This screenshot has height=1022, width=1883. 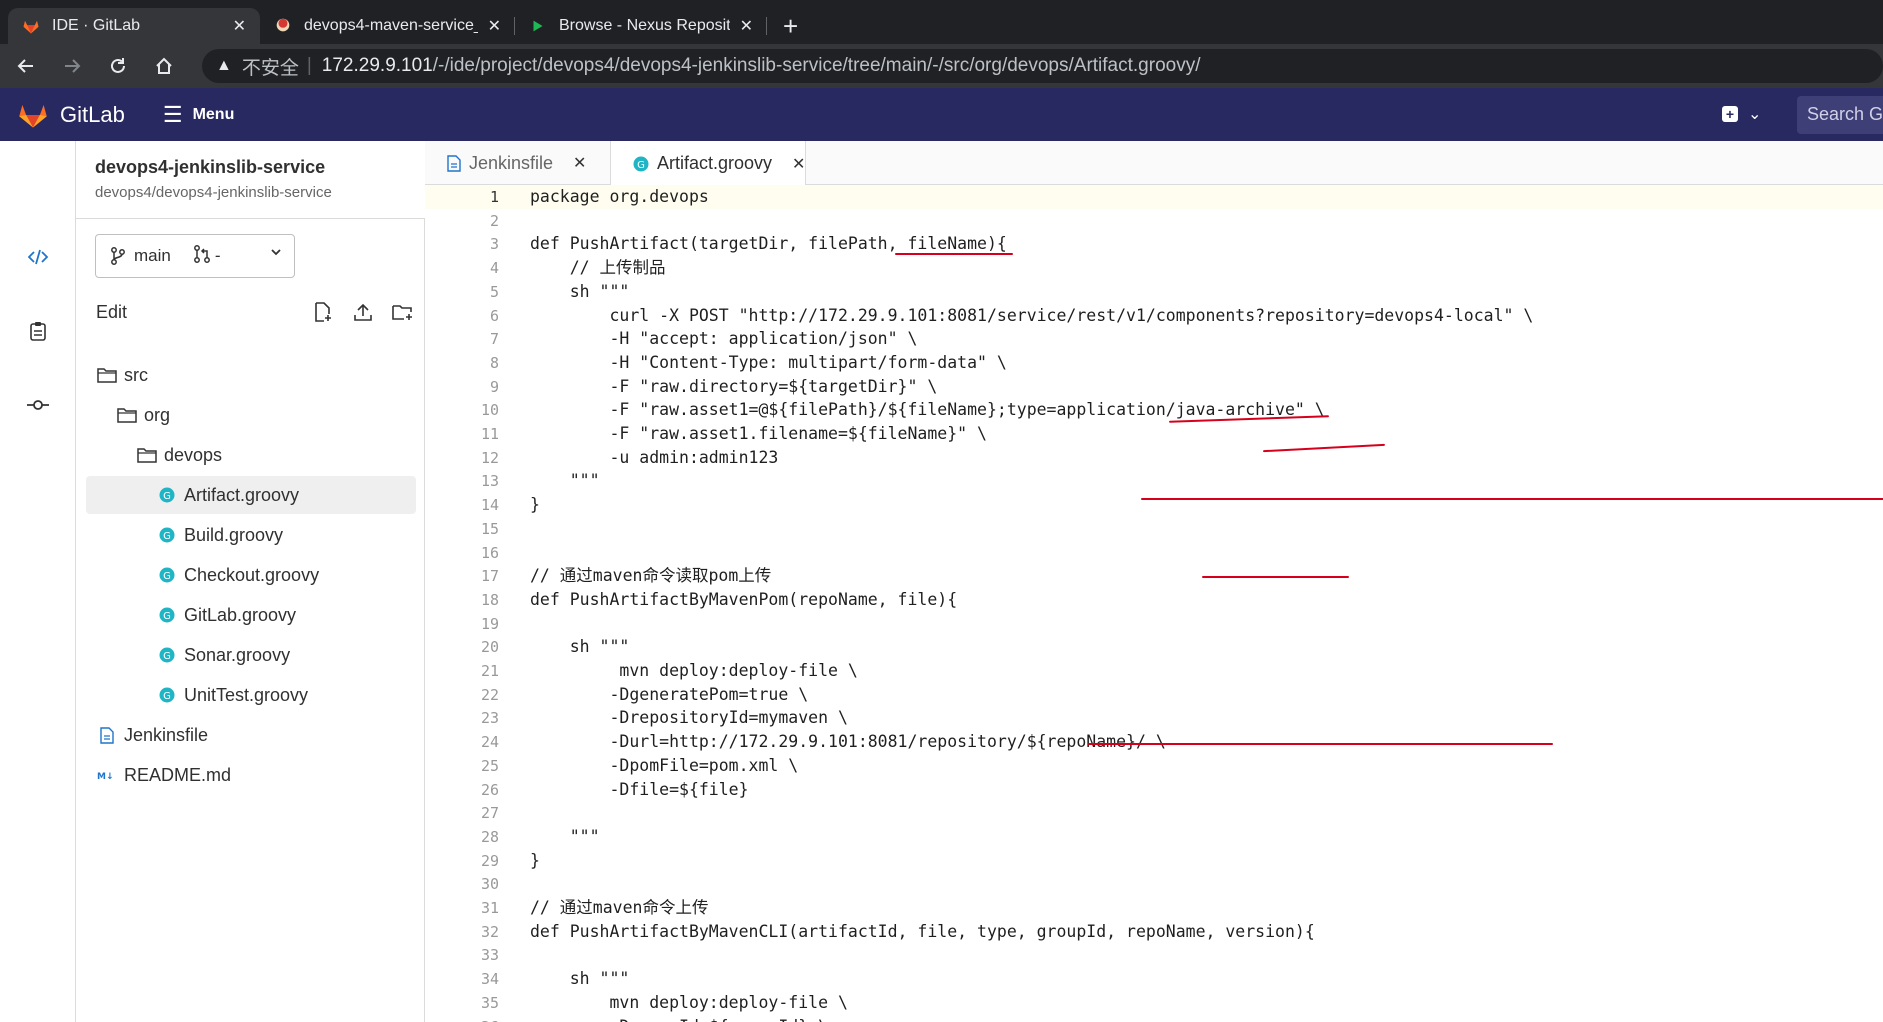 I want to click on merge-request-label: -, so click(x=217, y=255).